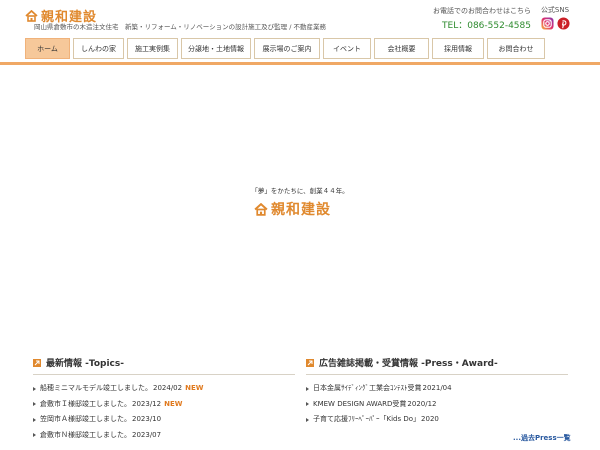  I want to click on contact-block: お電話でのお問合わせはこちら TEL：086-552-4585, so click(478, 18).